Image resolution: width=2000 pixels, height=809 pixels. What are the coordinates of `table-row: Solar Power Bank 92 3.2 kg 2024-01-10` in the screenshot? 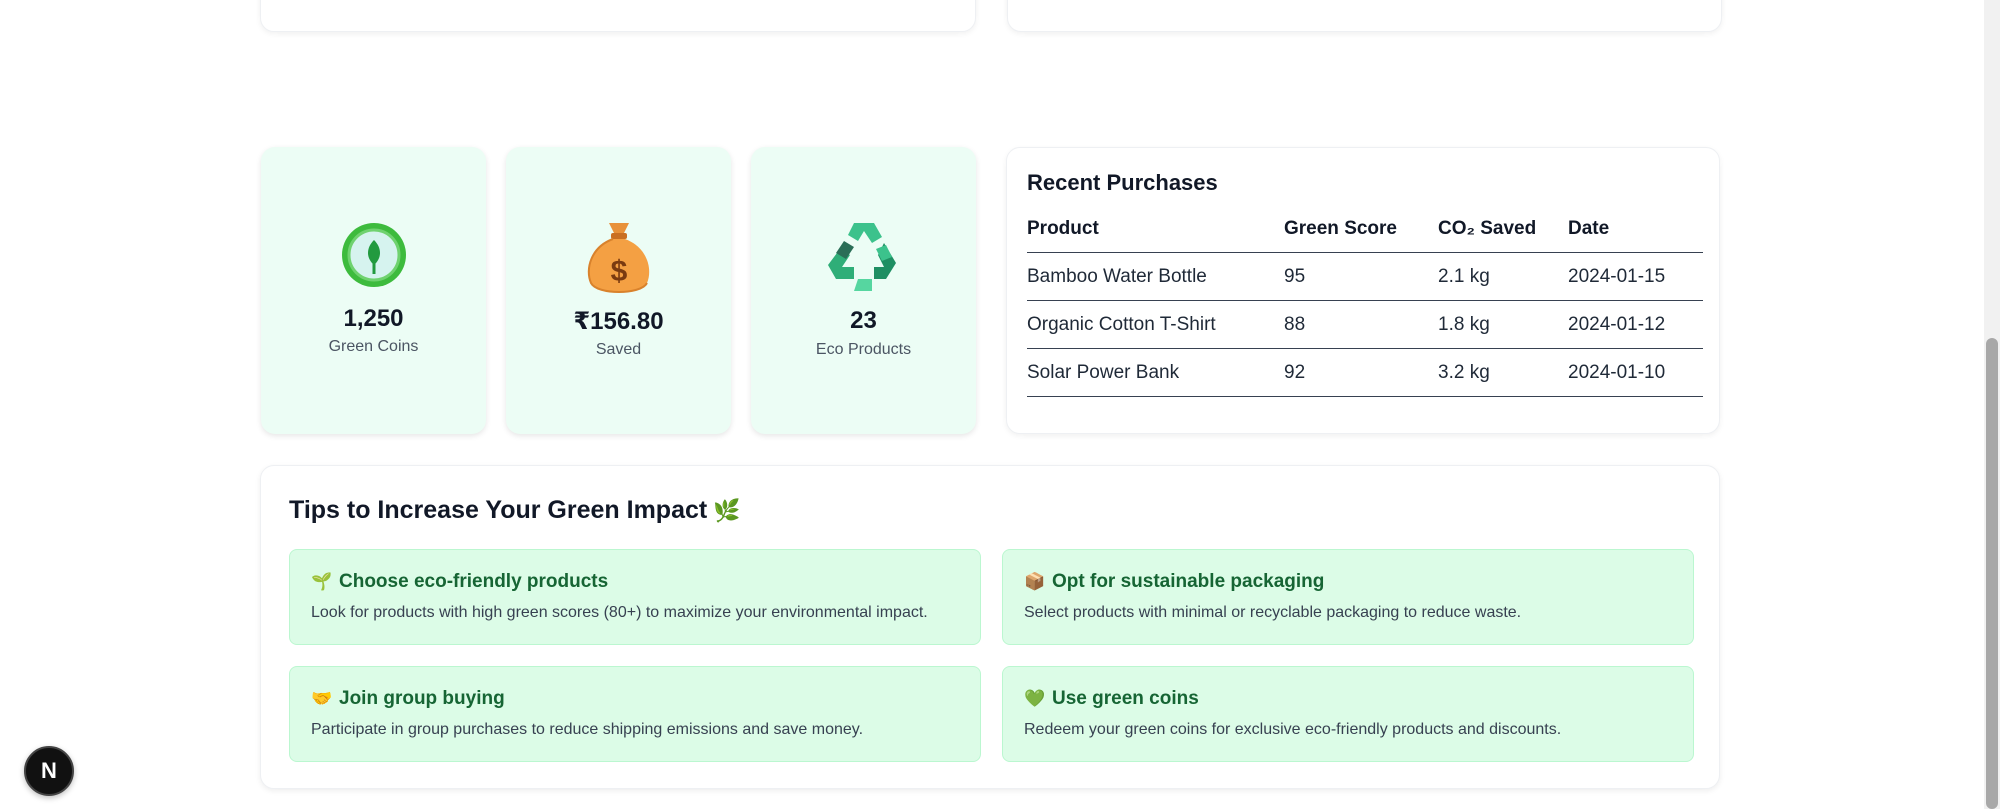 It's located at (1365, 373).